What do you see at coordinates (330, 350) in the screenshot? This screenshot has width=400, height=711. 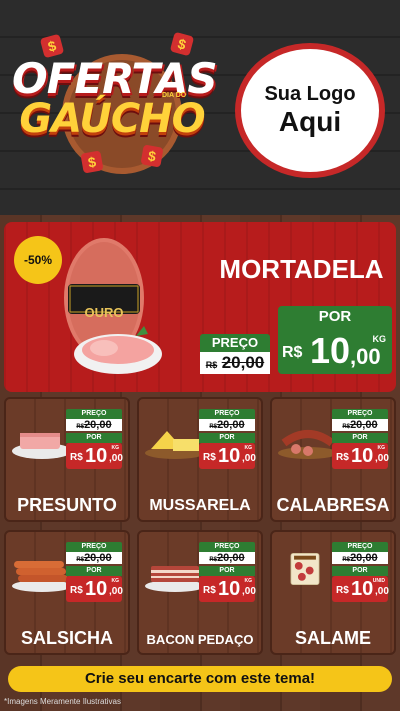 I see `new-price-int: 10` at bounding box center [330, 350].